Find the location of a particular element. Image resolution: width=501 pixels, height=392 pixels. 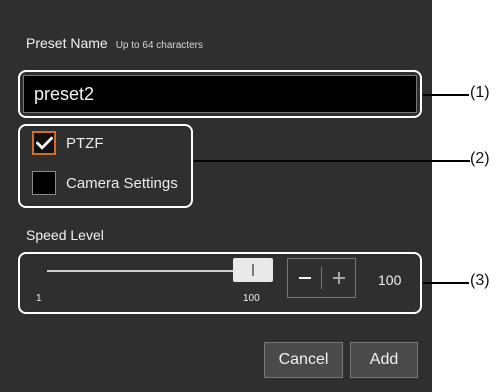

camera-settings-option: Camera Settings is located at coordinates (105, 183).